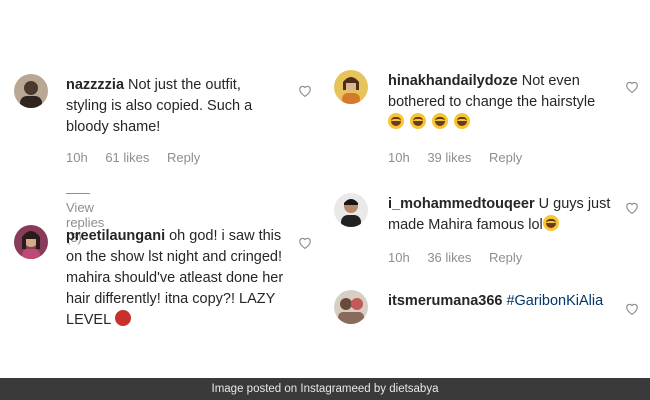 The image size is (650, 400). What do you see at coordinates (78, 194) in the screenshot?
I see `divider` at bounding box center [78, 194].